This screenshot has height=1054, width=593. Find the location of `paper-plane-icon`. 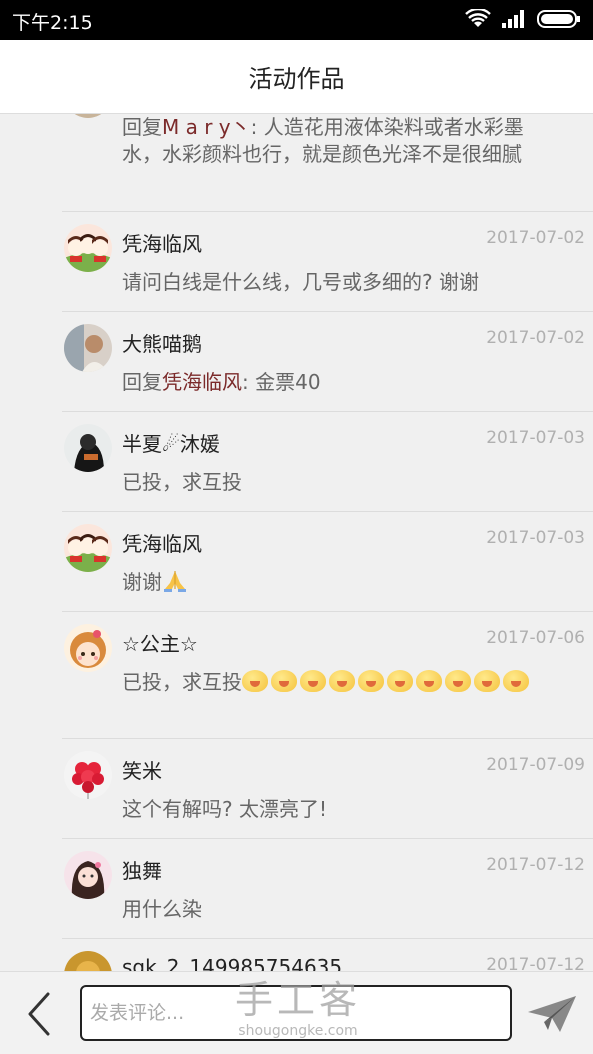

paper-plane-icon is located at coordinates (552, 1014).